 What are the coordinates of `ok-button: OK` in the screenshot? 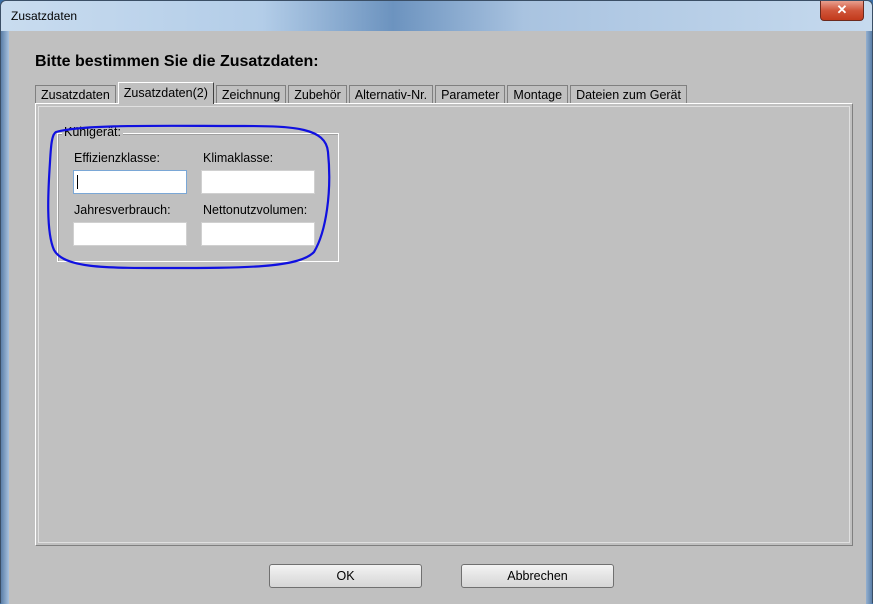 It's located at (345, 576).